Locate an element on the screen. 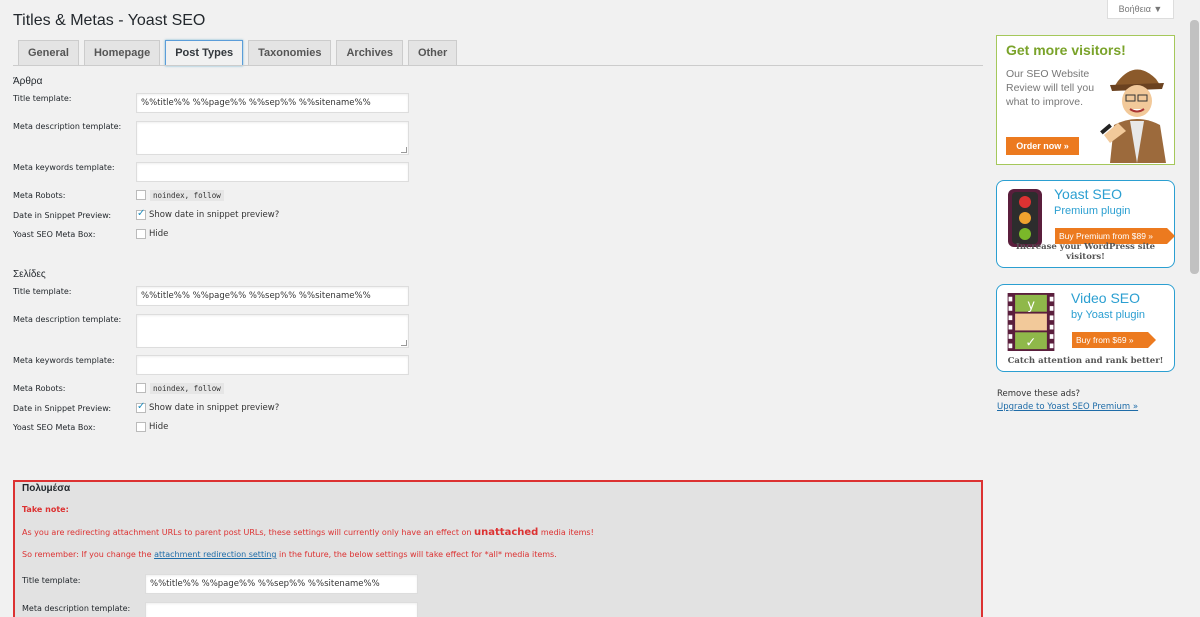 The height and width of the screenshot is (617, 1200). tab-homepage: Homepage is located at coordinates (122, 52).